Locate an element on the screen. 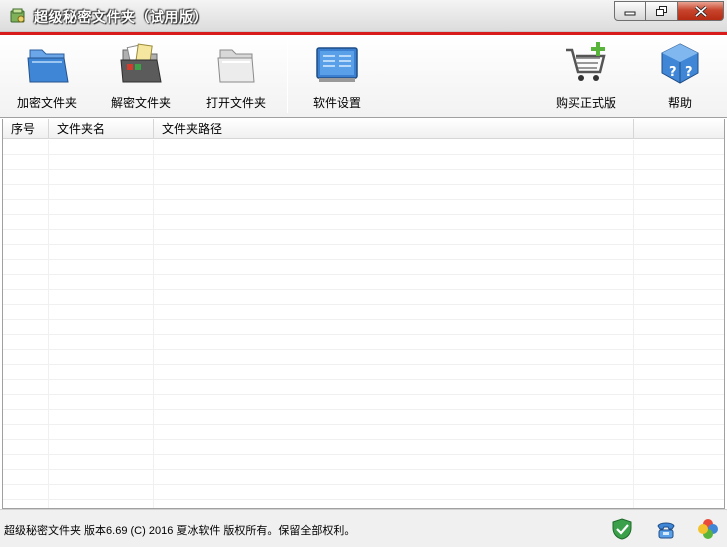 This screenshot has width=727, height=547. decrypt-folder-label: 解密文件夹 is located at coordinates (140, 103).